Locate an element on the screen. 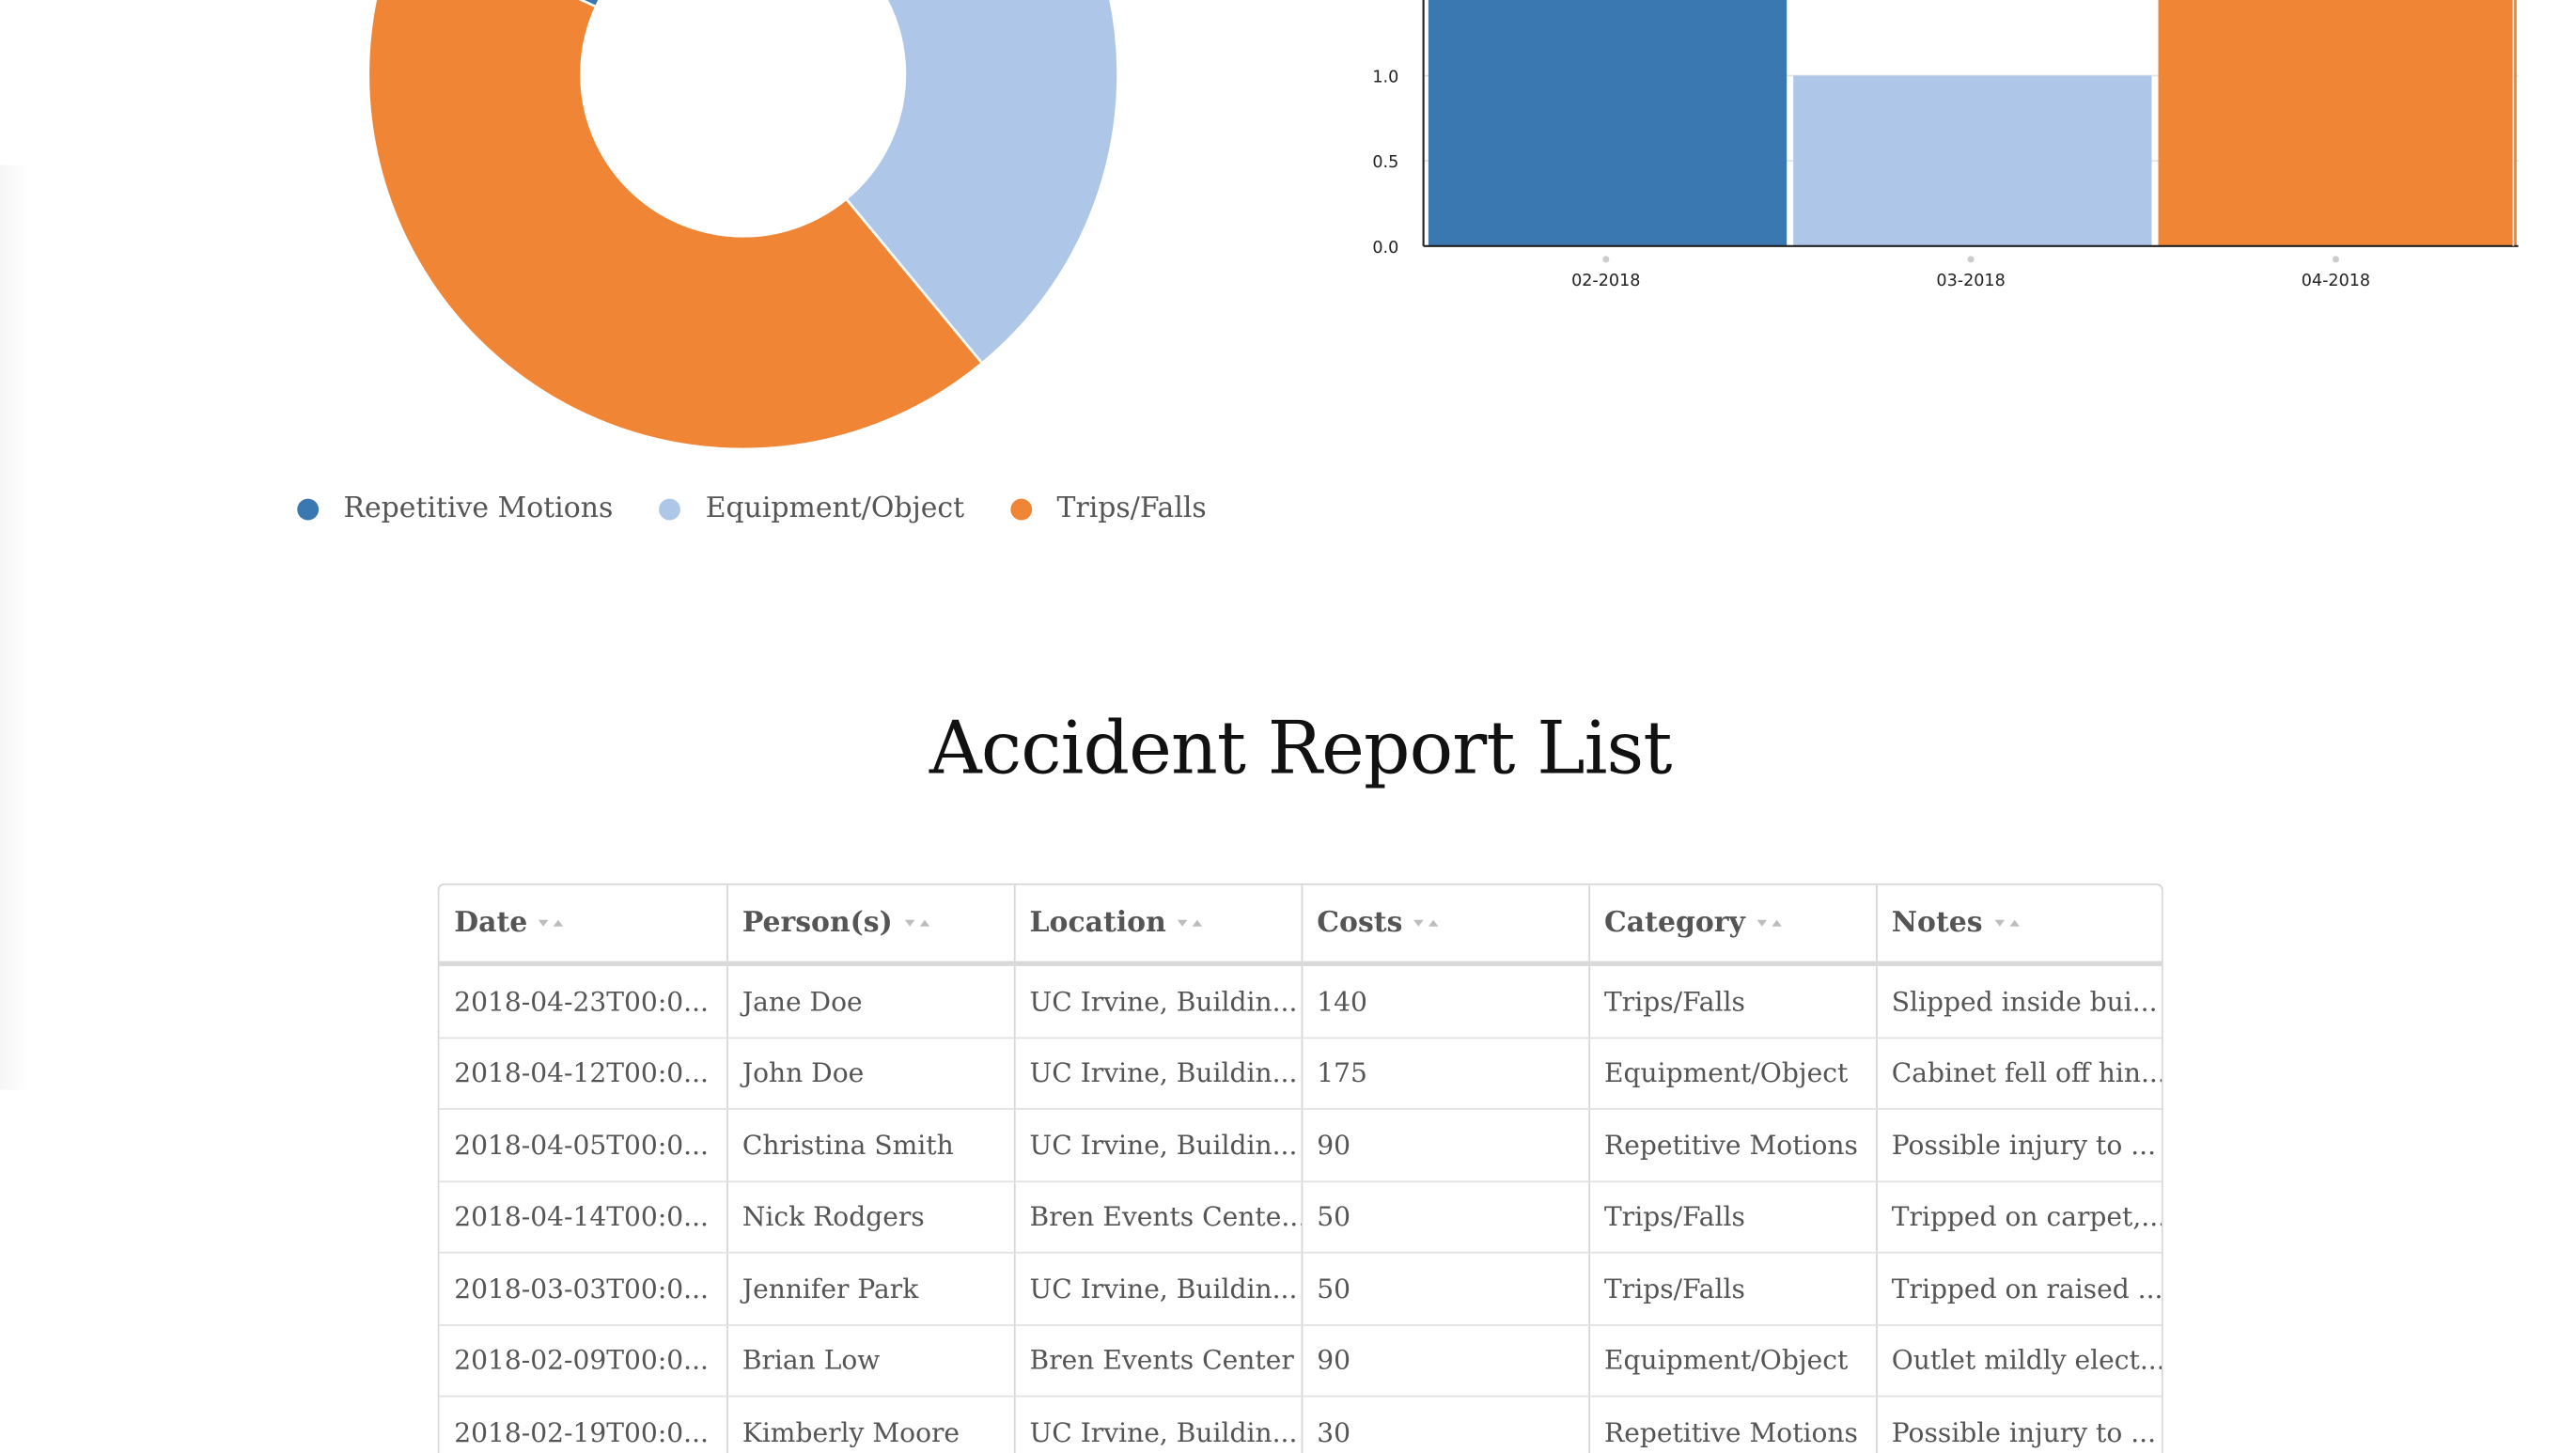 The width and height of the screenshot is (2576, 1453). cell-persons: Kimberly Moore is located at coordinates (870, 1424).